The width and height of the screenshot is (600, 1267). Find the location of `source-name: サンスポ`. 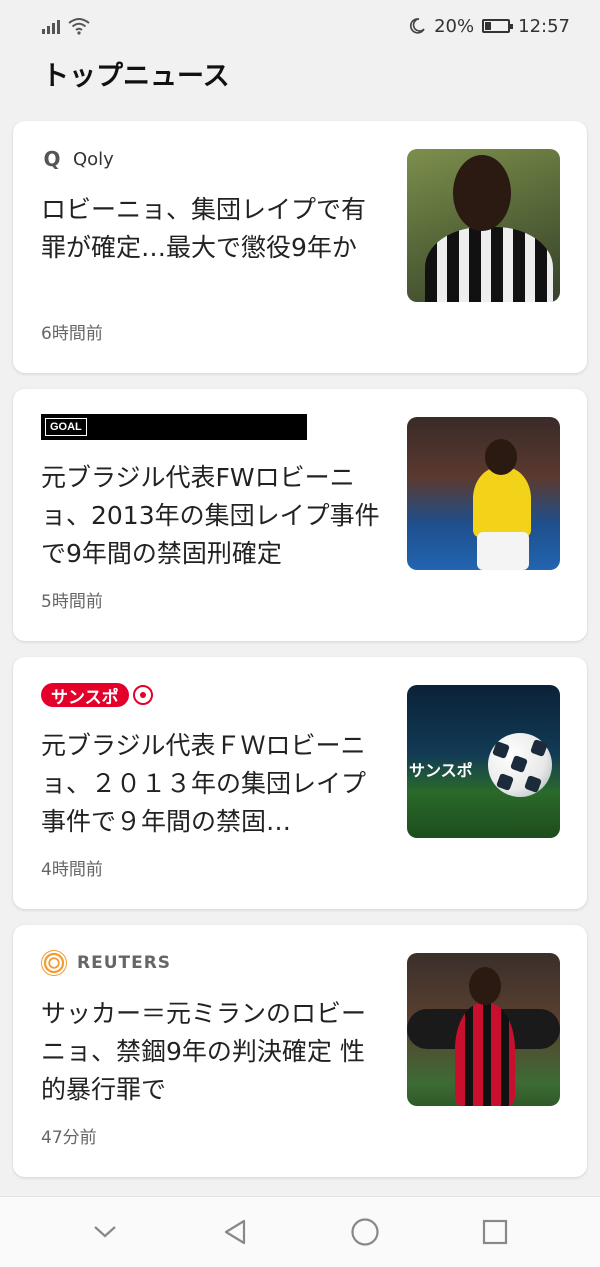

source-name: サンスポ is located at coordinates (85, 695).